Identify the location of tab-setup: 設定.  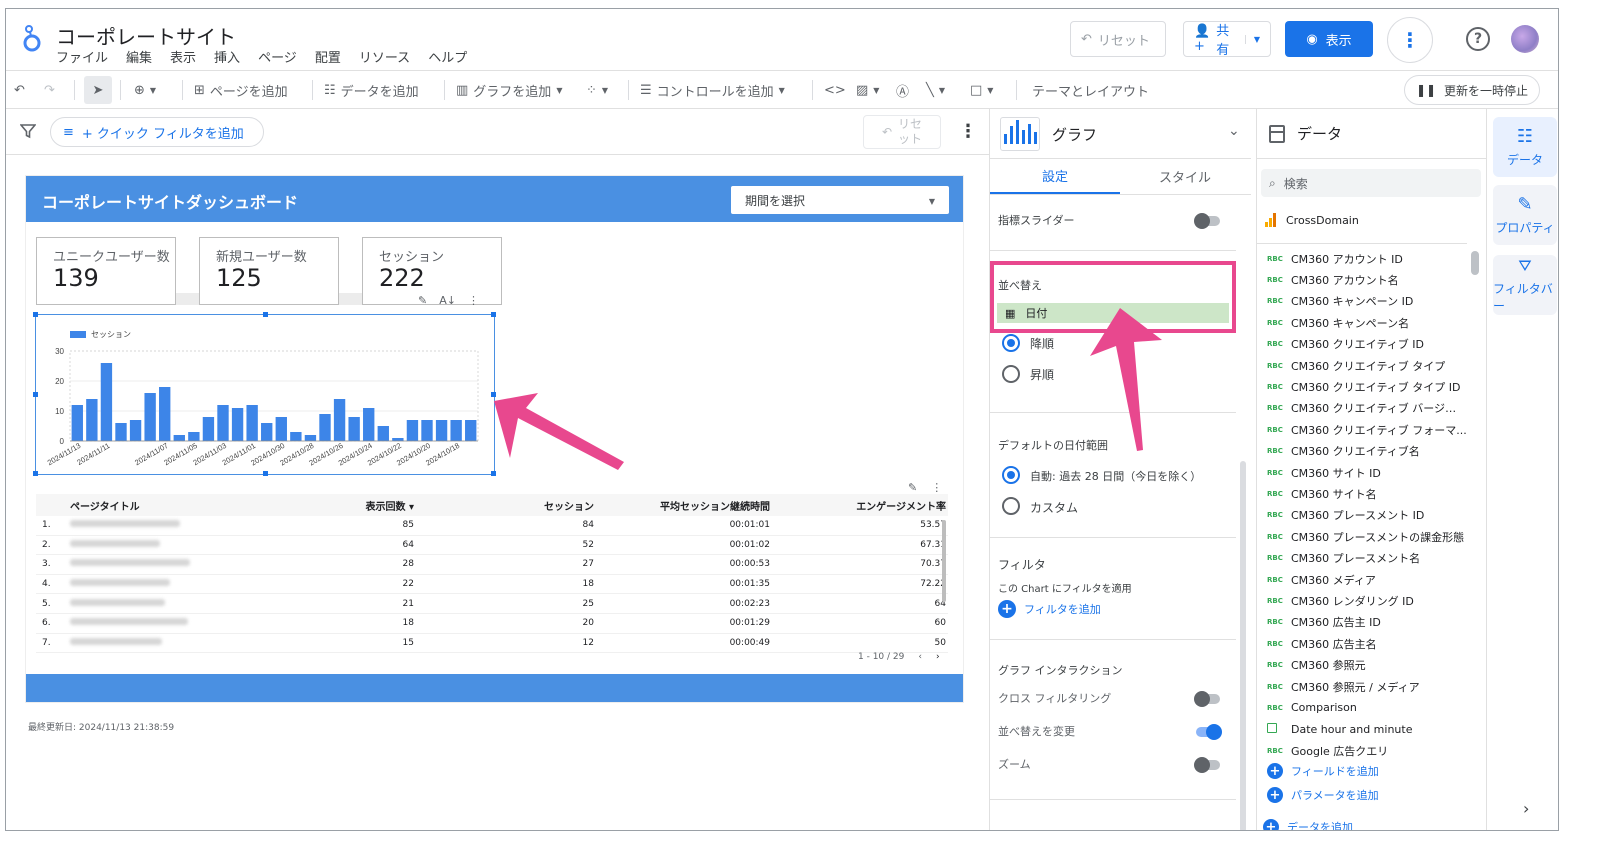
(1055, 176).